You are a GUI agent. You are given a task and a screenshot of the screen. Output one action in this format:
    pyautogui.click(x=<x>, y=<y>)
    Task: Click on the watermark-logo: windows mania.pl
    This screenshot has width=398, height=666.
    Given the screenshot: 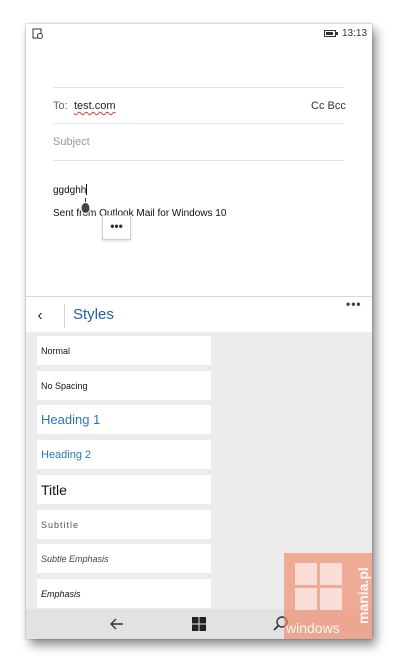 What is the action you would take?
    pyautogui.click(x=328, y=596)
    